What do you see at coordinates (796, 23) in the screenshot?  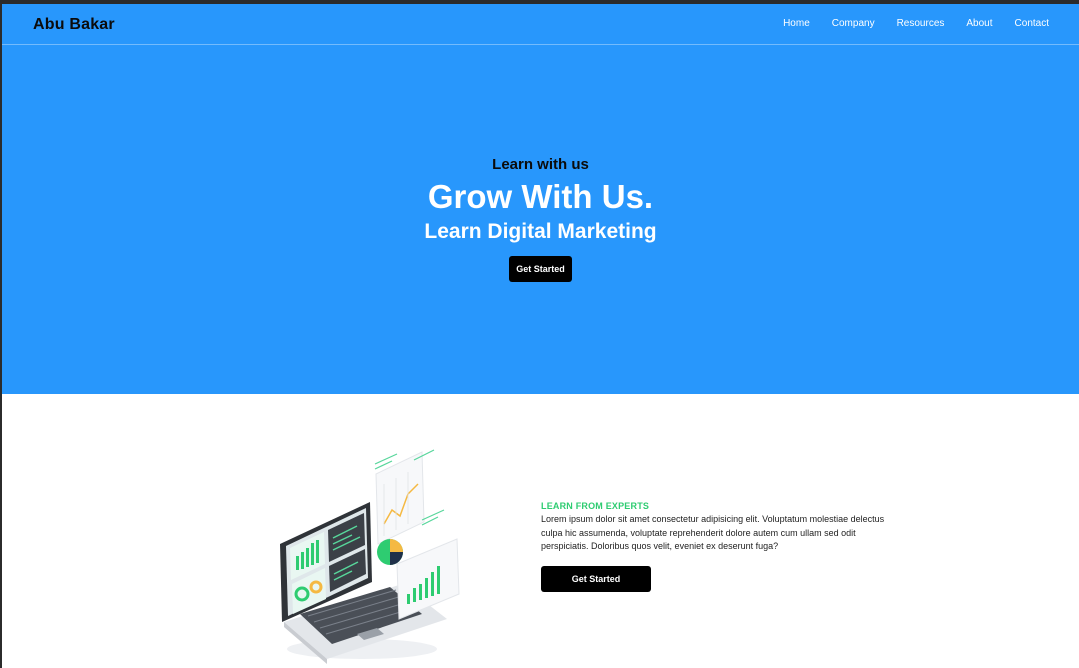 I see `nav-home: Home` at bounding box center [796, 23].